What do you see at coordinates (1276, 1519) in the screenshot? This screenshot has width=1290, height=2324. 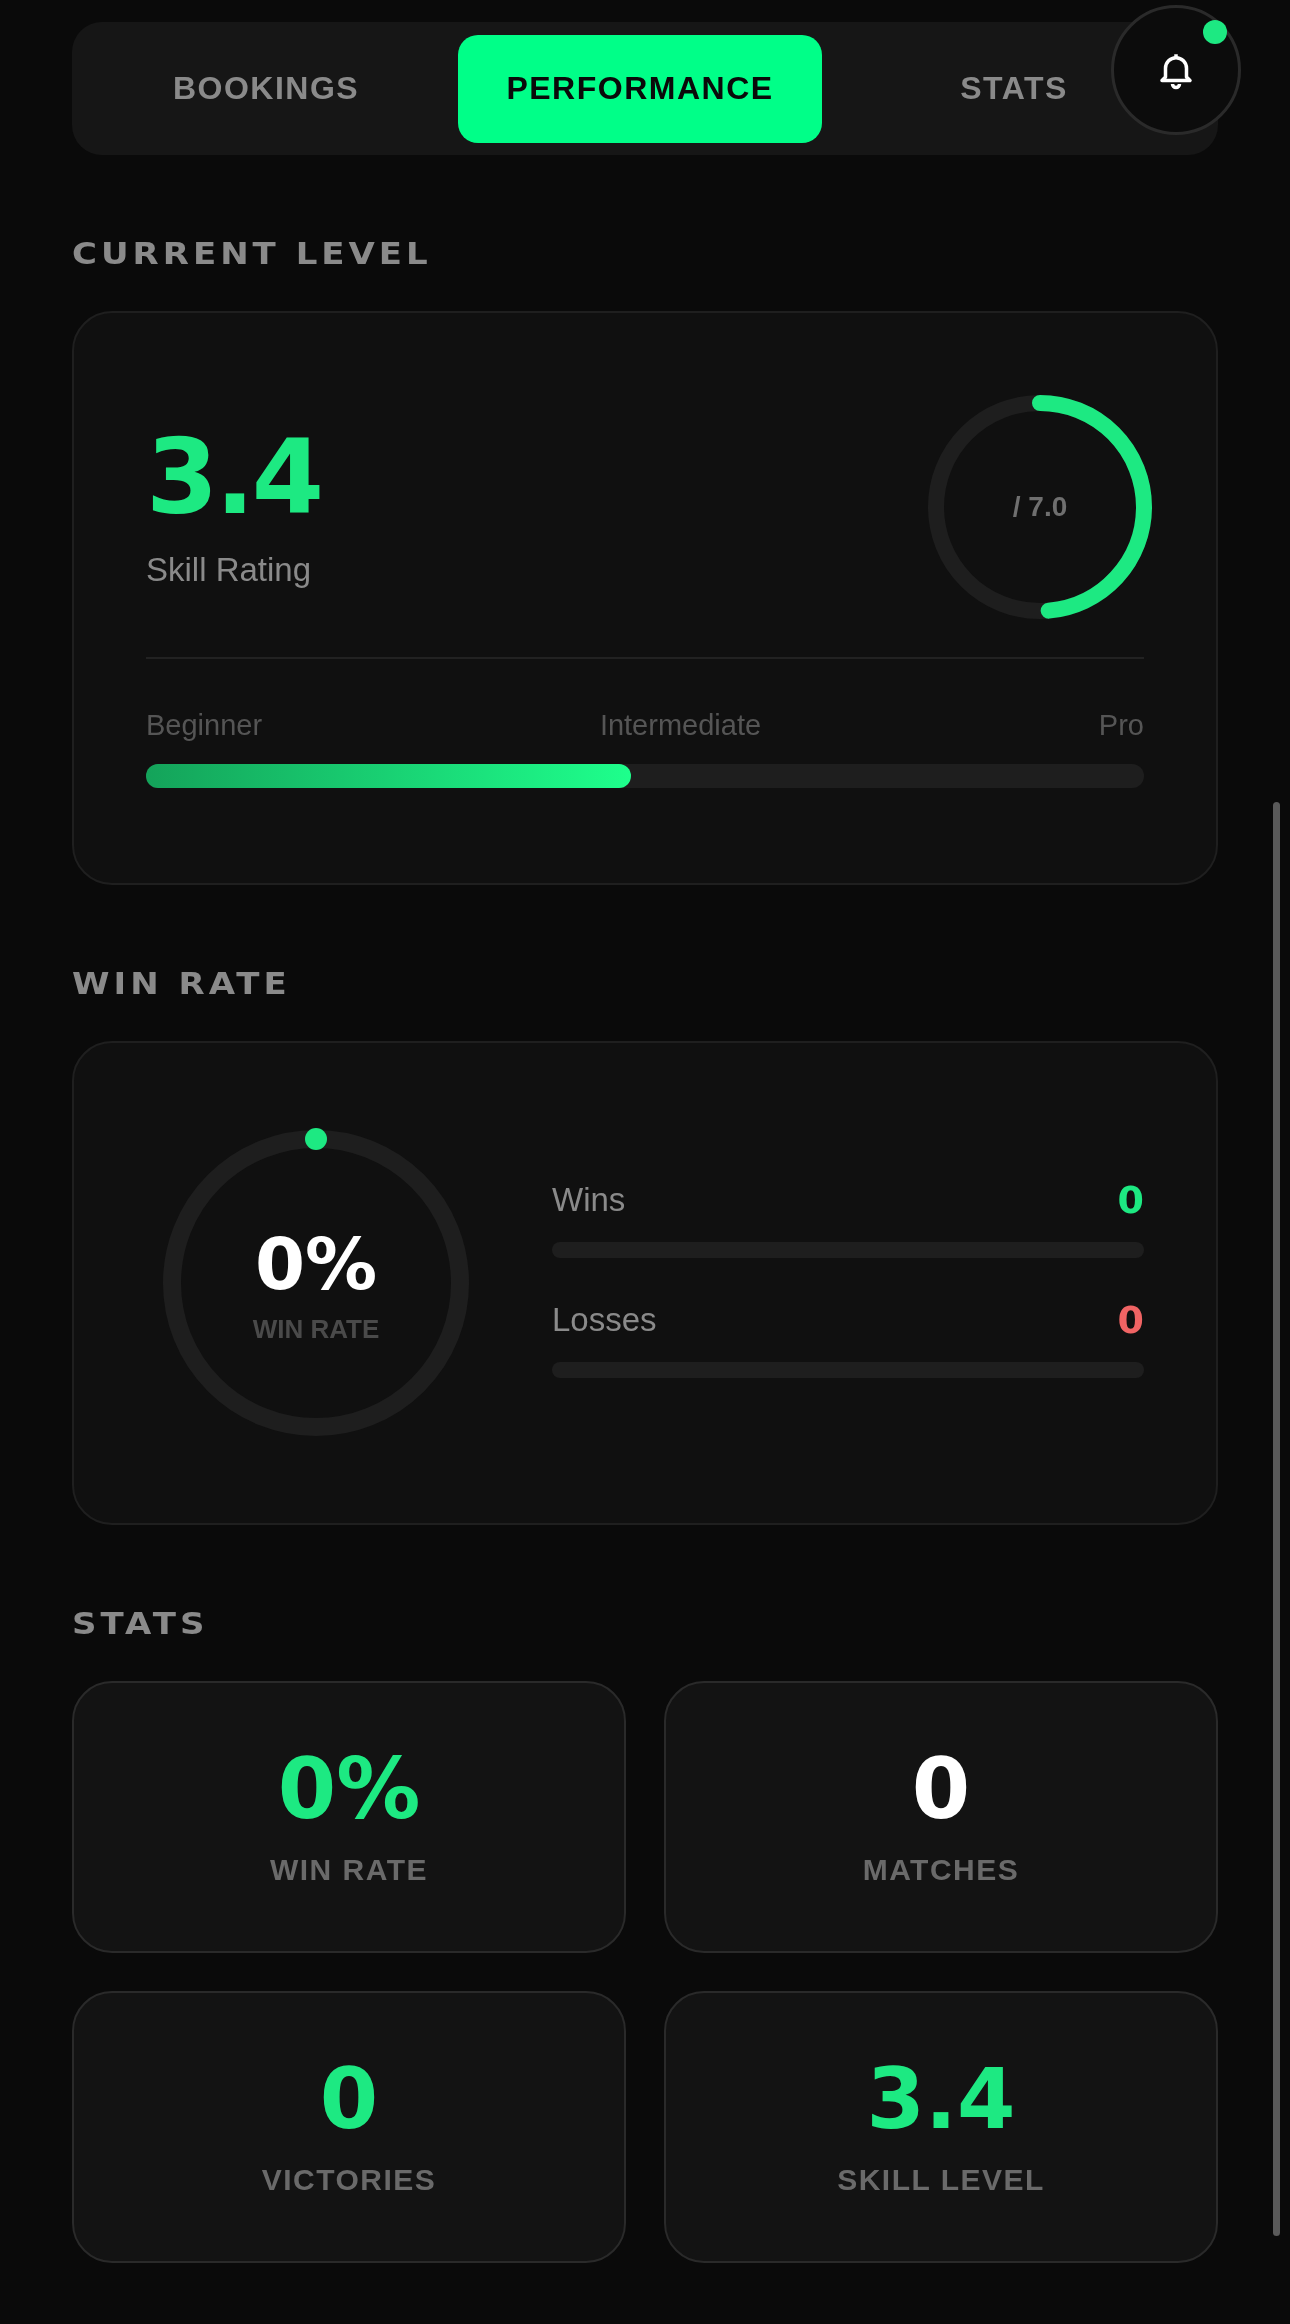 I see `scrollbar` at bounding box center [1276, 1519].